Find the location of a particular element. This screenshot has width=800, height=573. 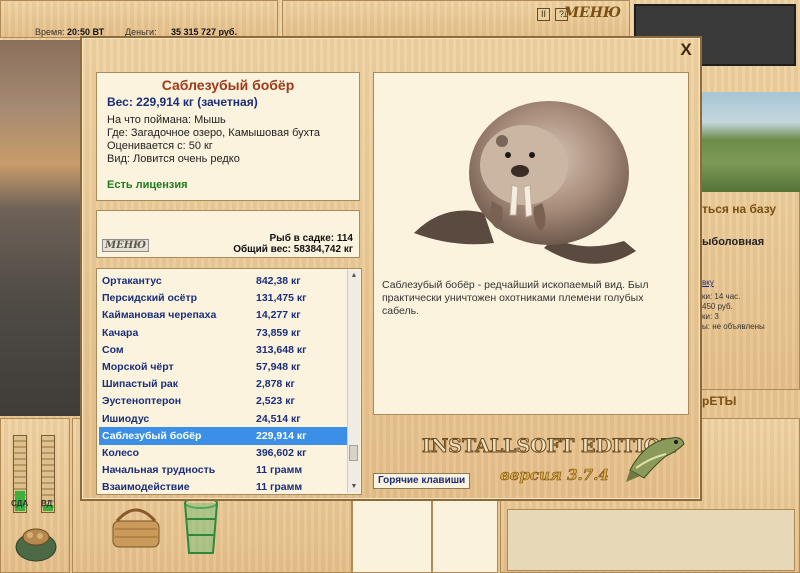

catch-fish-weight: 396,602 кг is located at coordinates (281, 453).